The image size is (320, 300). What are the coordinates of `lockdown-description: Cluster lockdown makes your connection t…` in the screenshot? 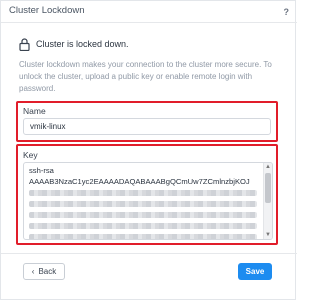 It's located at (145, 76).